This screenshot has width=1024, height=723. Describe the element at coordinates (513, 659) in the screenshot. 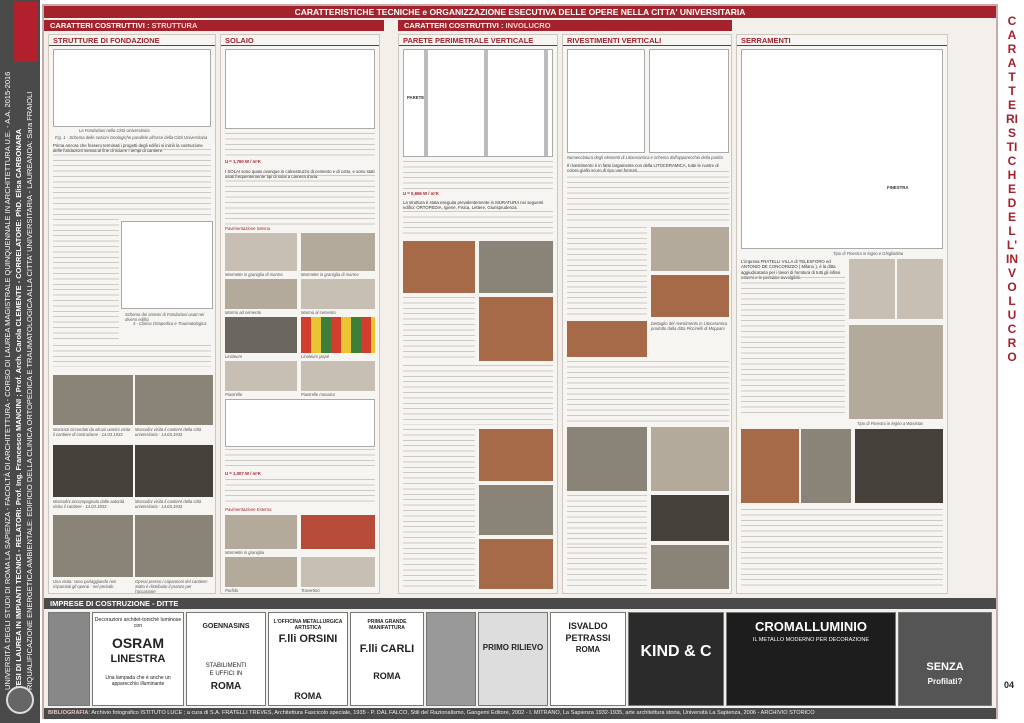

I see `ad-primo-rilievo: PRIMO RILIEVO` at that location.